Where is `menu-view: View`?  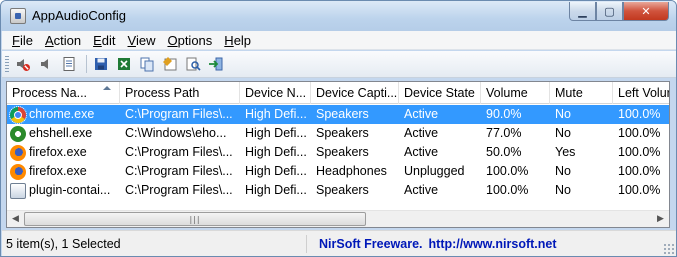 menu-view: View is located at coordinates (142, 40).